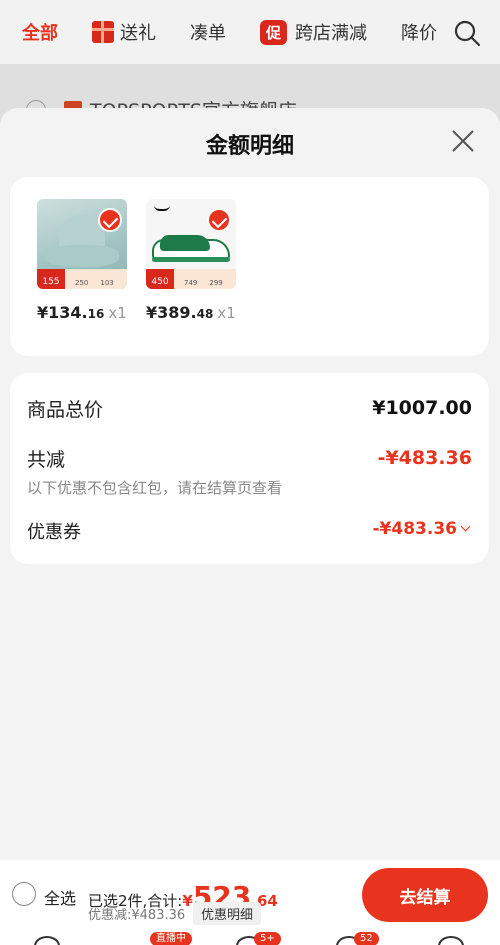 Image resolution: width=500 pixels, height=945 pixels. What do you see at coordinates (82, 244) in the screenshot?
I see `product-image-hat: 155 250 103` at bounding box center [82, 244].